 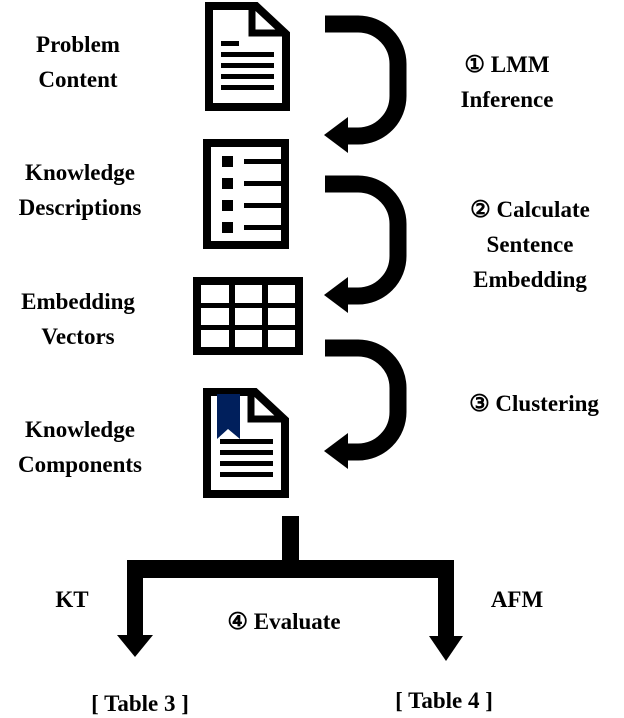 What do you see at coordinates (78, 62) in the screenshot?
I see `label-problem-content: Problem Content` at bounding box center [78, 62].